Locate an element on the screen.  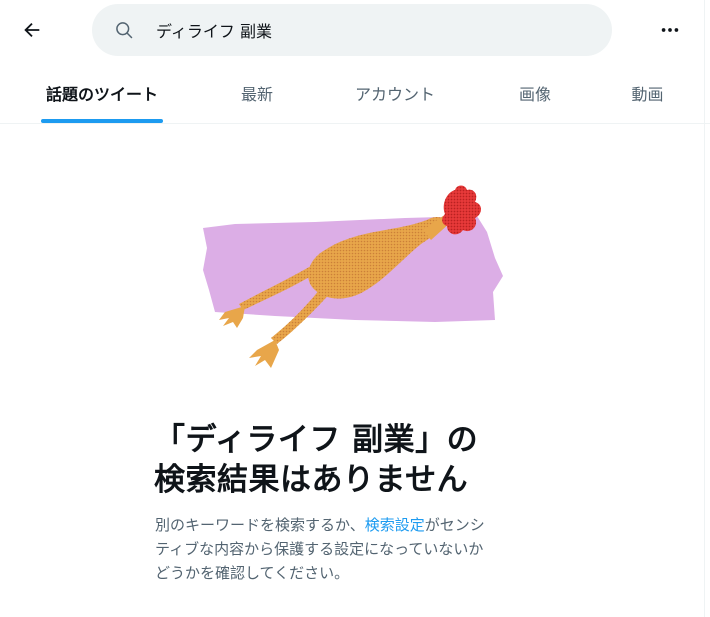
search-input is located at coordinates (371, 30).